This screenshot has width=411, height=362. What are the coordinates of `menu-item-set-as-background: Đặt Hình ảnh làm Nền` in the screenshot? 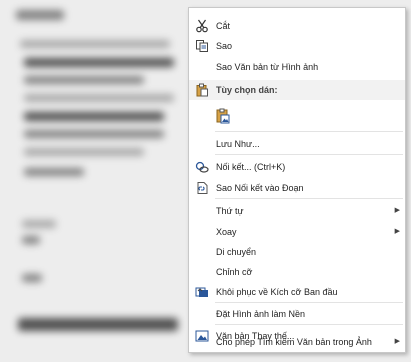 It's located at (297, 314).